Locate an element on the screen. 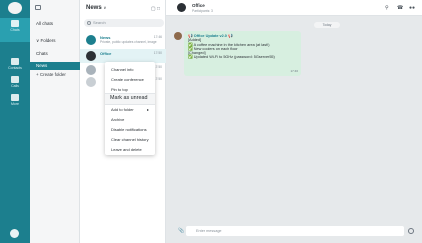  folder-chats: Chats is located at coordinates (42, 53).